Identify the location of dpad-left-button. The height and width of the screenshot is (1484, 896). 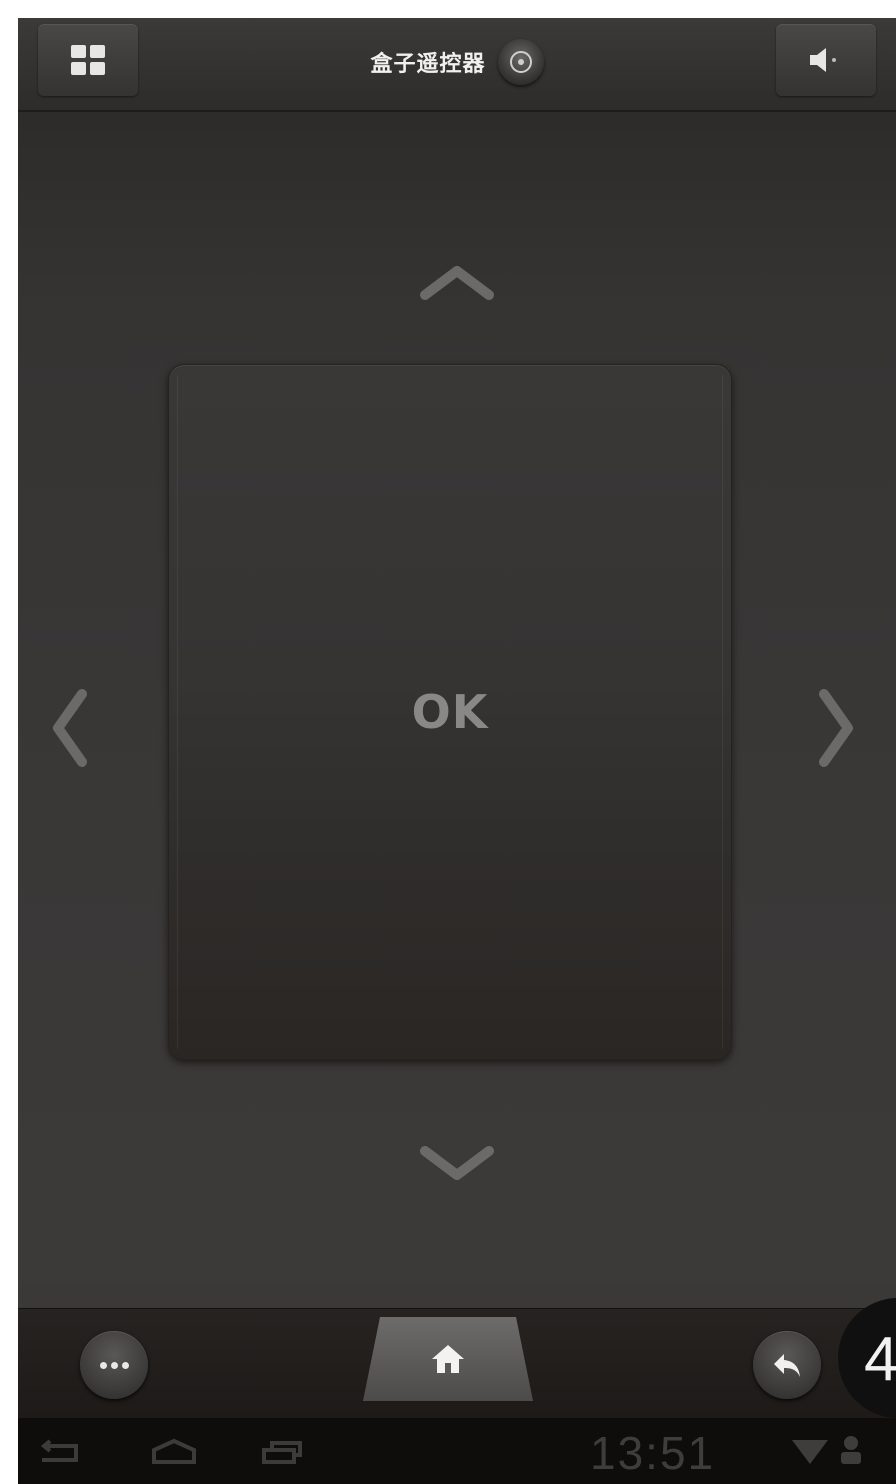
(70, 728).